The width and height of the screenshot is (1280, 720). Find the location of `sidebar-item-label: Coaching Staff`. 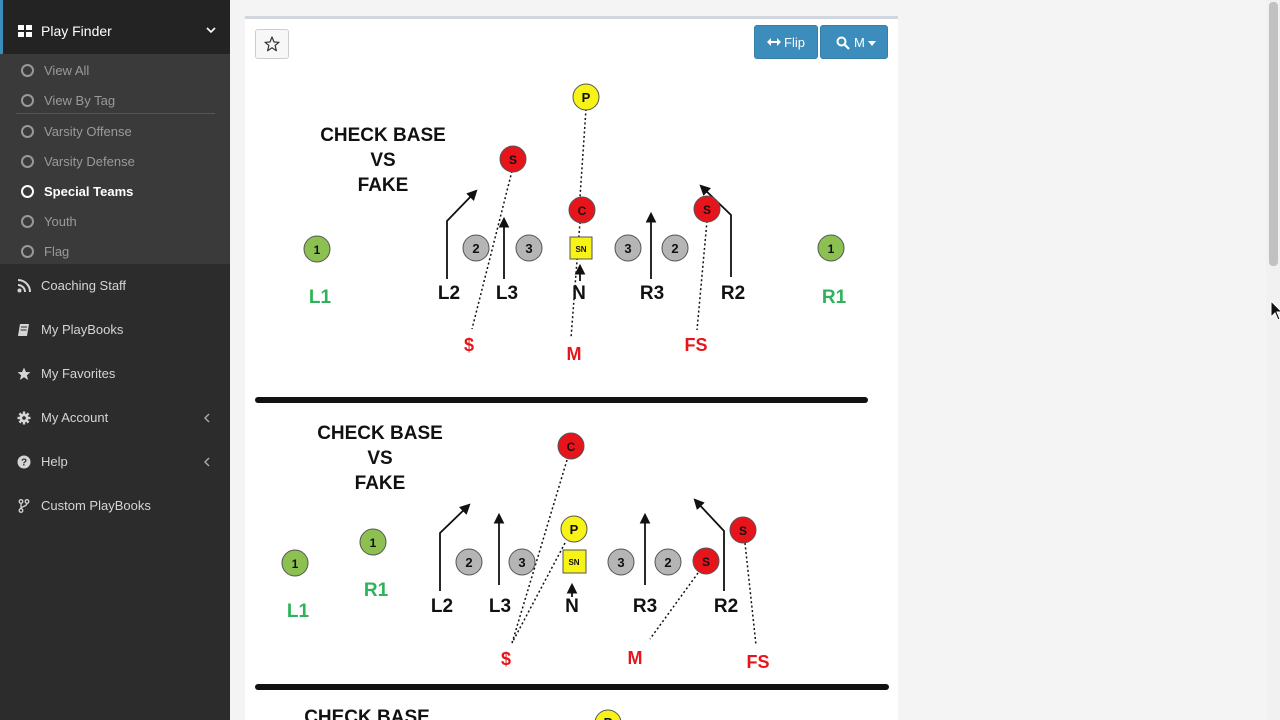

sidebar-item-label: Coaching Staff is located at coordinates (84, 285).